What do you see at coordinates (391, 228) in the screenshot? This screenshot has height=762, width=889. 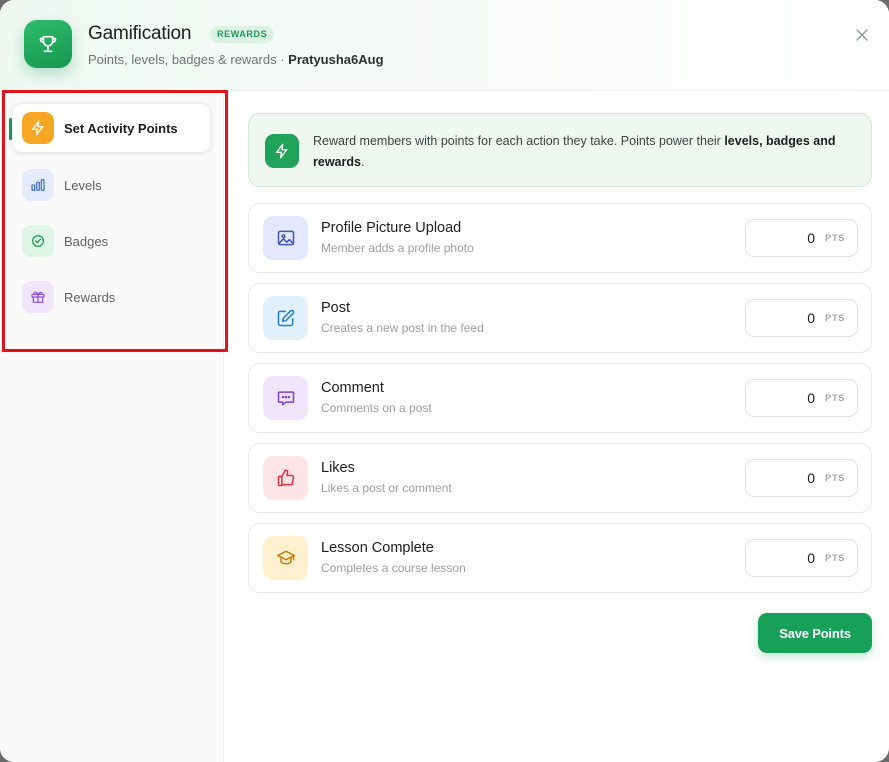 I see `activity-title: Profile Picture Upload` at bounding box center [391, 228].